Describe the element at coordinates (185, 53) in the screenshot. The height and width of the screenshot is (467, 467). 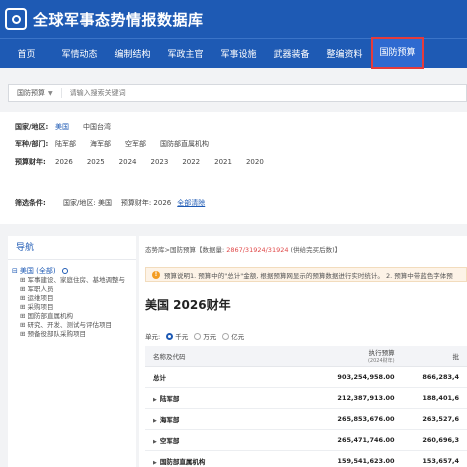
I see `nav-commanders: 军政主官` at that location.